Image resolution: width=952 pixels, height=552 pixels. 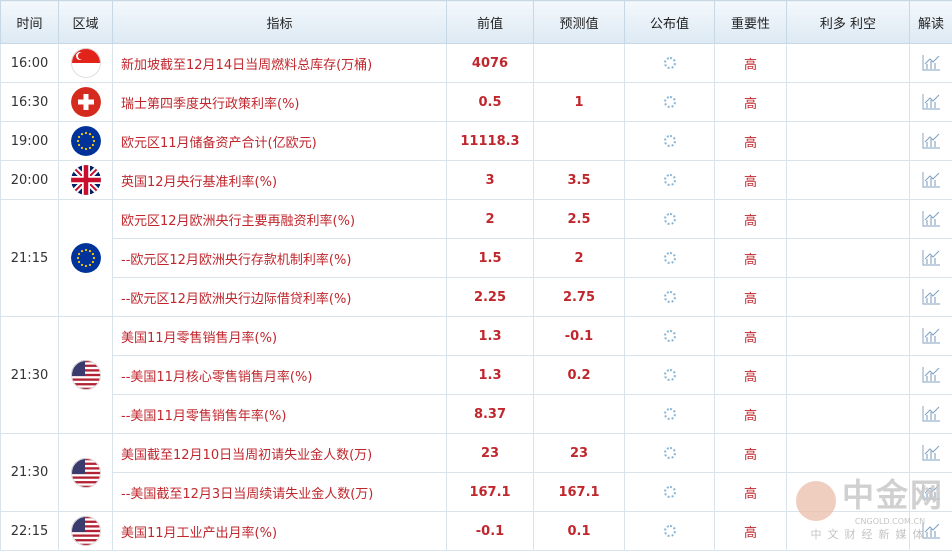 What do you see at coordinates (930, 22) in the screenshot?
I see `header-analysis: 解读` at bounding box center [930, 22].